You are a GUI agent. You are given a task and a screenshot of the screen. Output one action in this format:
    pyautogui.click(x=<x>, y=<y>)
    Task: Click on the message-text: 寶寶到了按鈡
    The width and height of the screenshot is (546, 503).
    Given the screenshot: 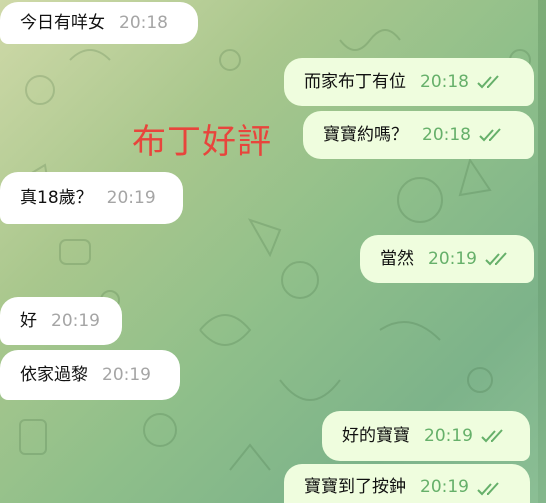 What is the action you would take?
    pyautogui.click(x=355, y=487)
    